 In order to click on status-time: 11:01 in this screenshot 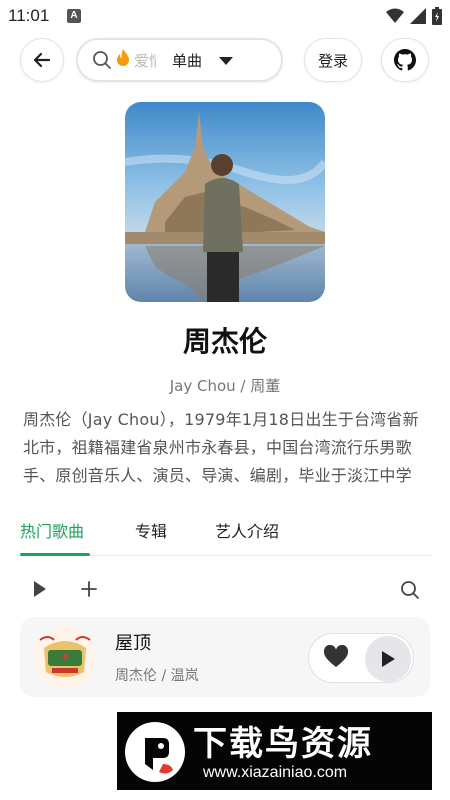, I will do `click(29, 15)`.